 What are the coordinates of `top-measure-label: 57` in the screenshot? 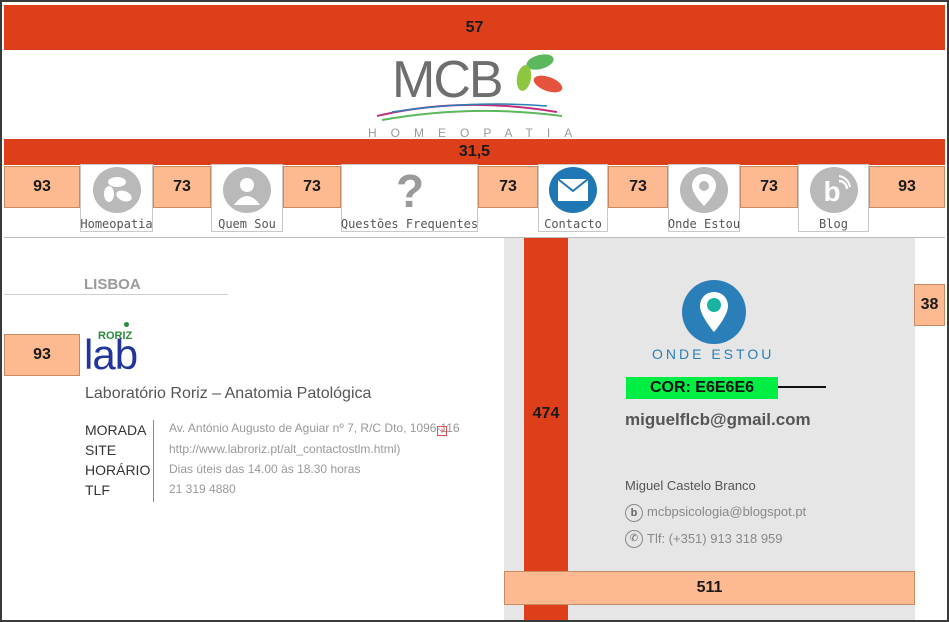 It's located at (474, 27).